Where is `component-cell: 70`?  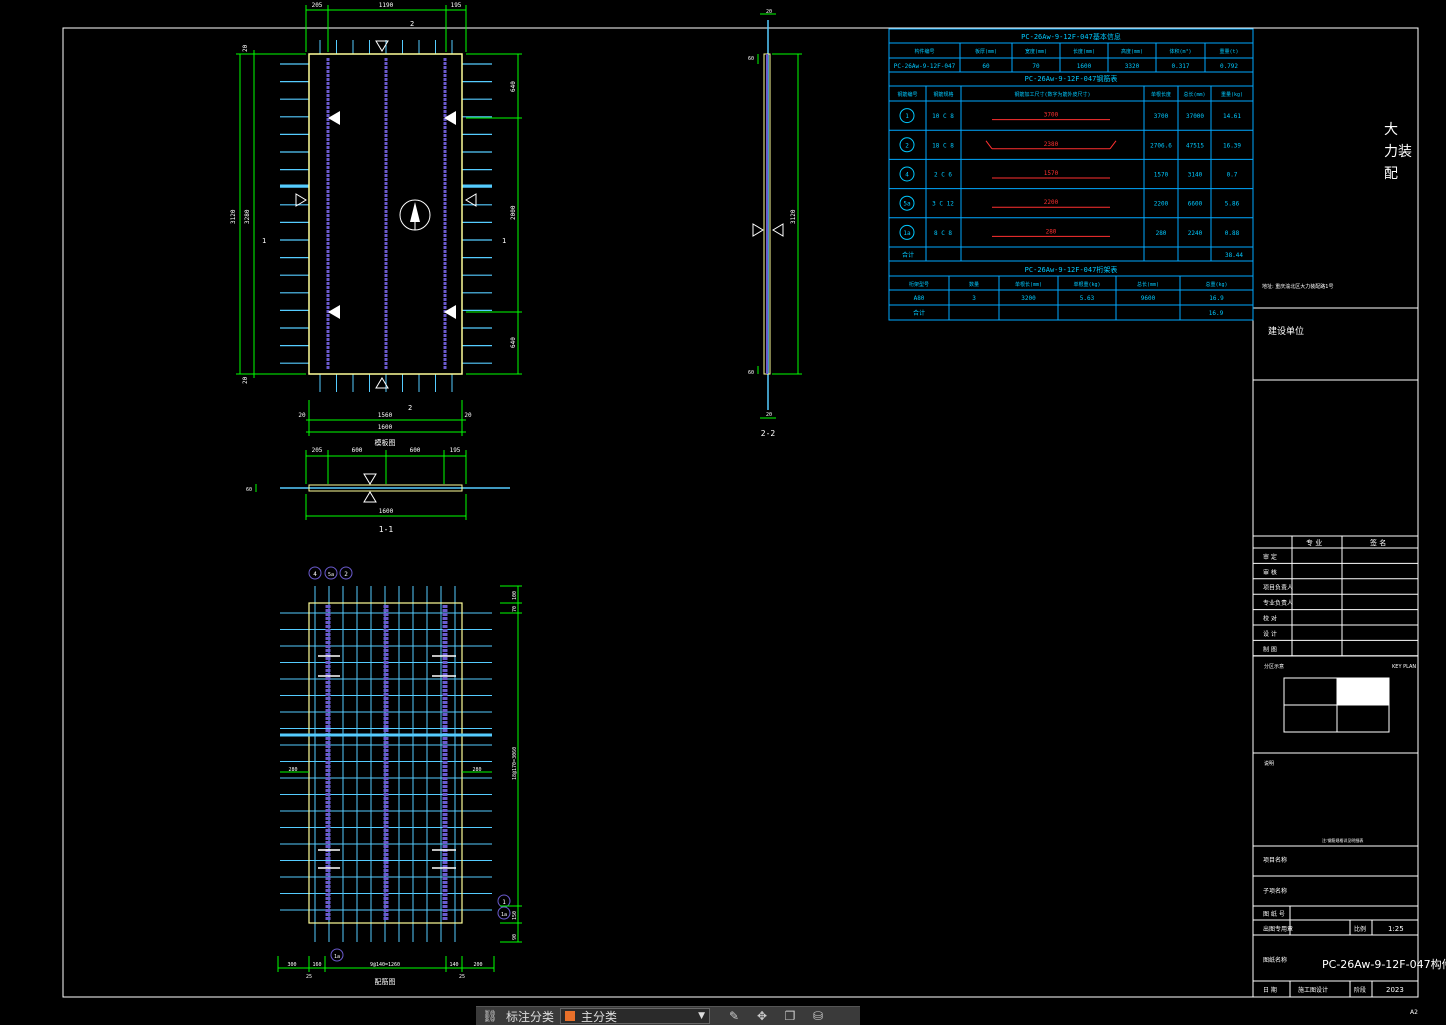 component-cell: 70 is located at coordinates (1036, 66).